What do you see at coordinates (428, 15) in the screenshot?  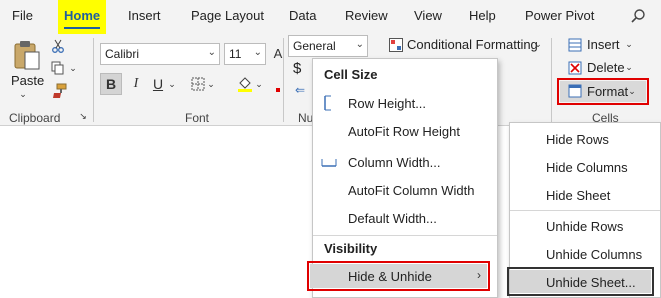 I see `tab-view: View` at bounding box center [428, 15].